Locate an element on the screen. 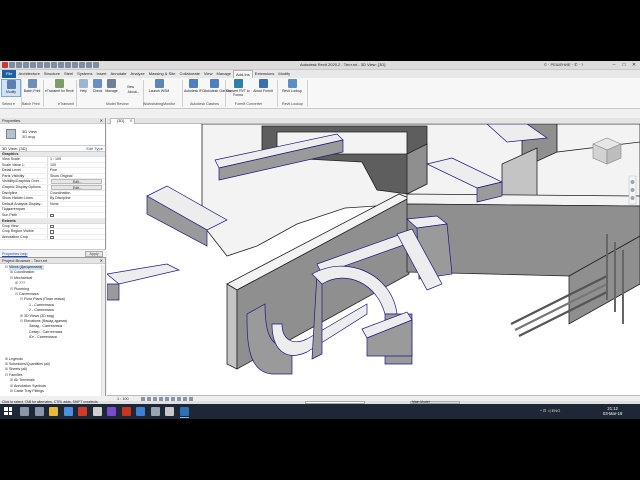  tree-item-label: Schedules/Quantities (all) is located at coordinates (29, 364).